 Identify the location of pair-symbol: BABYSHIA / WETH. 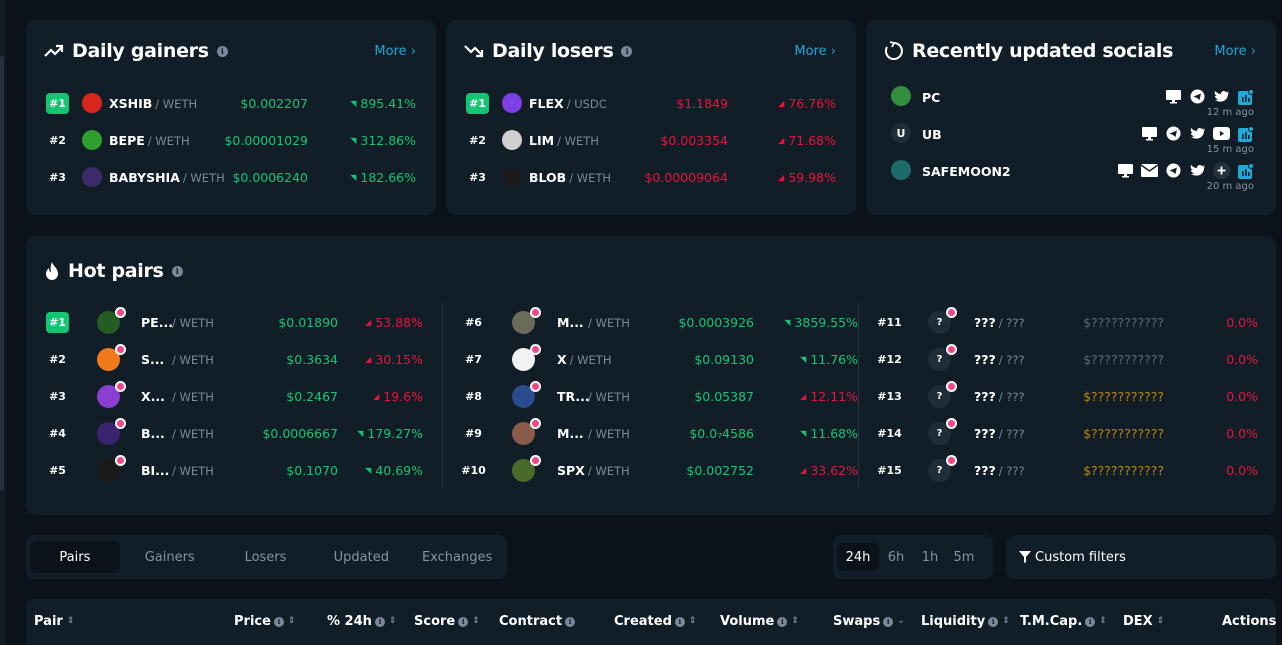
(167, 177).